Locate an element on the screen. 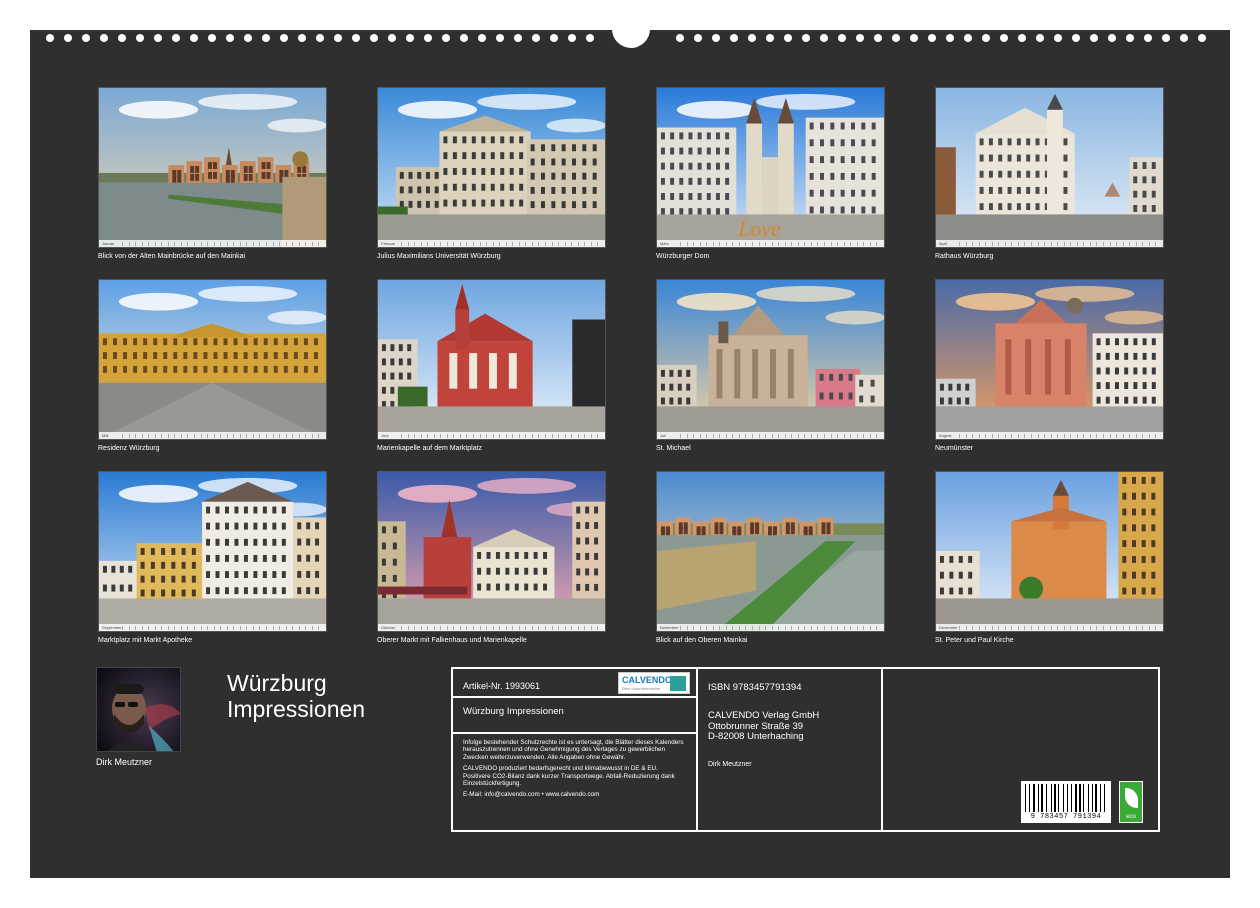  calendar-strip: Dezember is located at coordinates (1049, 627).